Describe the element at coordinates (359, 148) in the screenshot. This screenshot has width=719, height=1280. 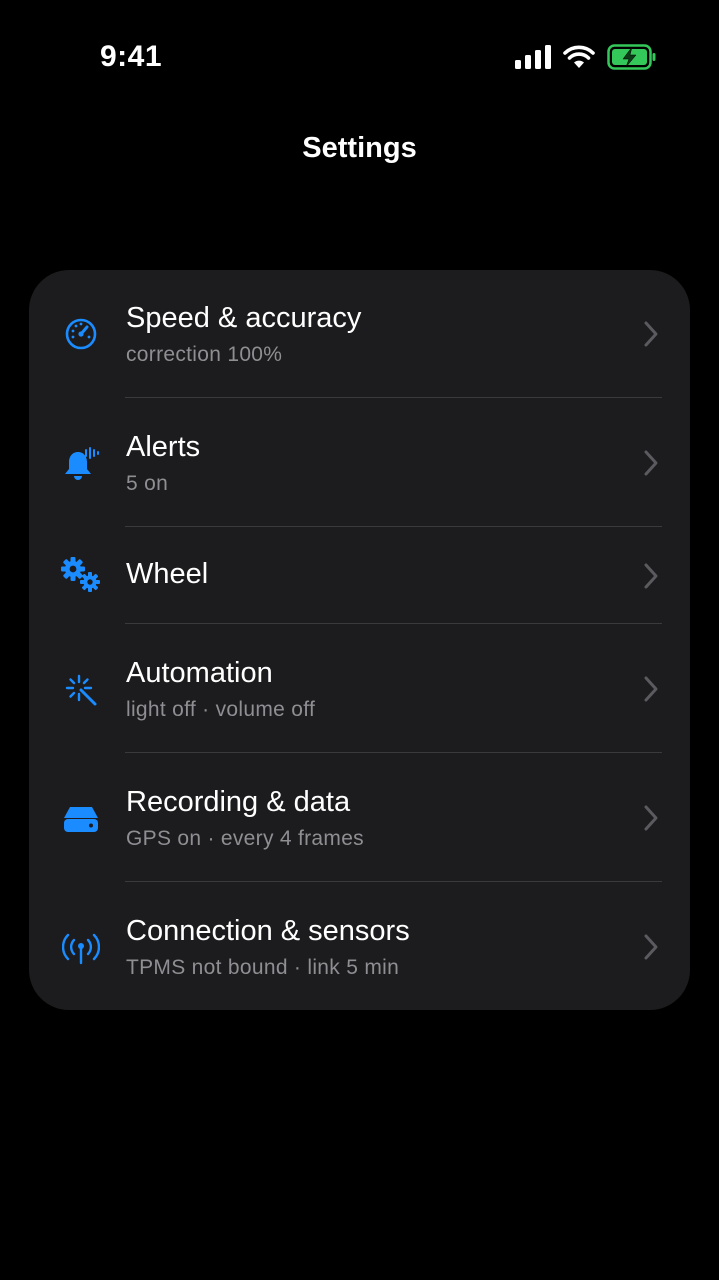
I see `page-title: Settings` at that location.